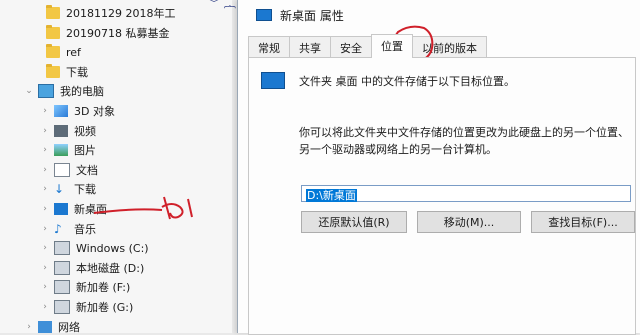  I want to click on tree-item-label: 本地磁盘 (D:), so click(110, 268).